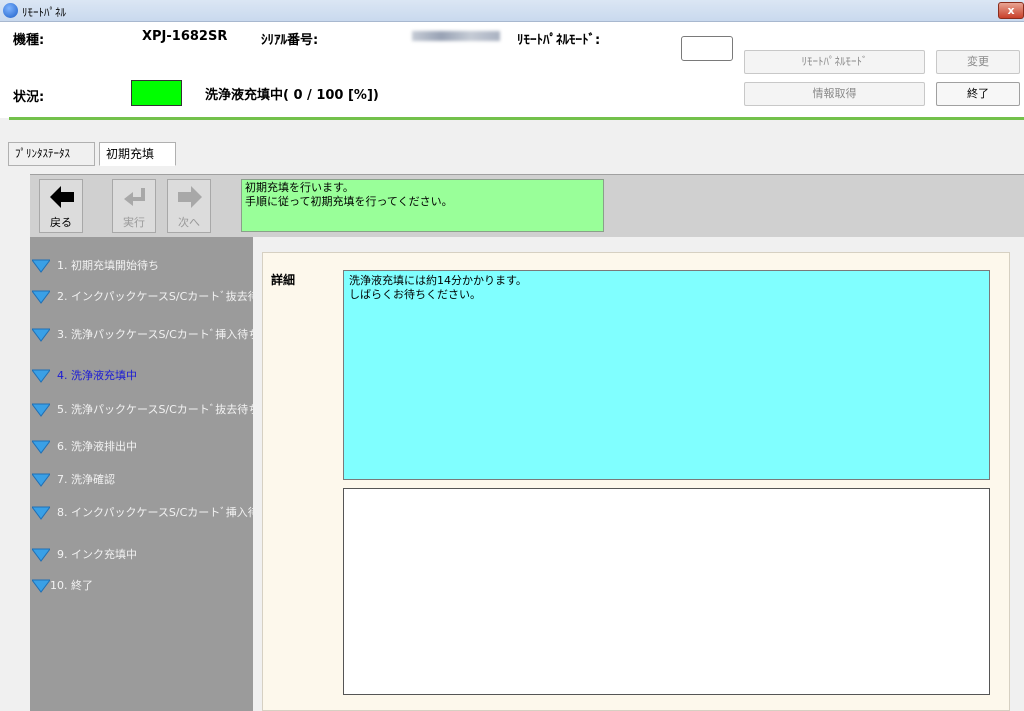  What do you see at coordinates (834, 62) in the screenshot?
I see `remote-mode-button: ﾘﾓｰﾄﾊﾟﾈﾙﾓｰﾄﾞ` at bounding box center [834, 62].